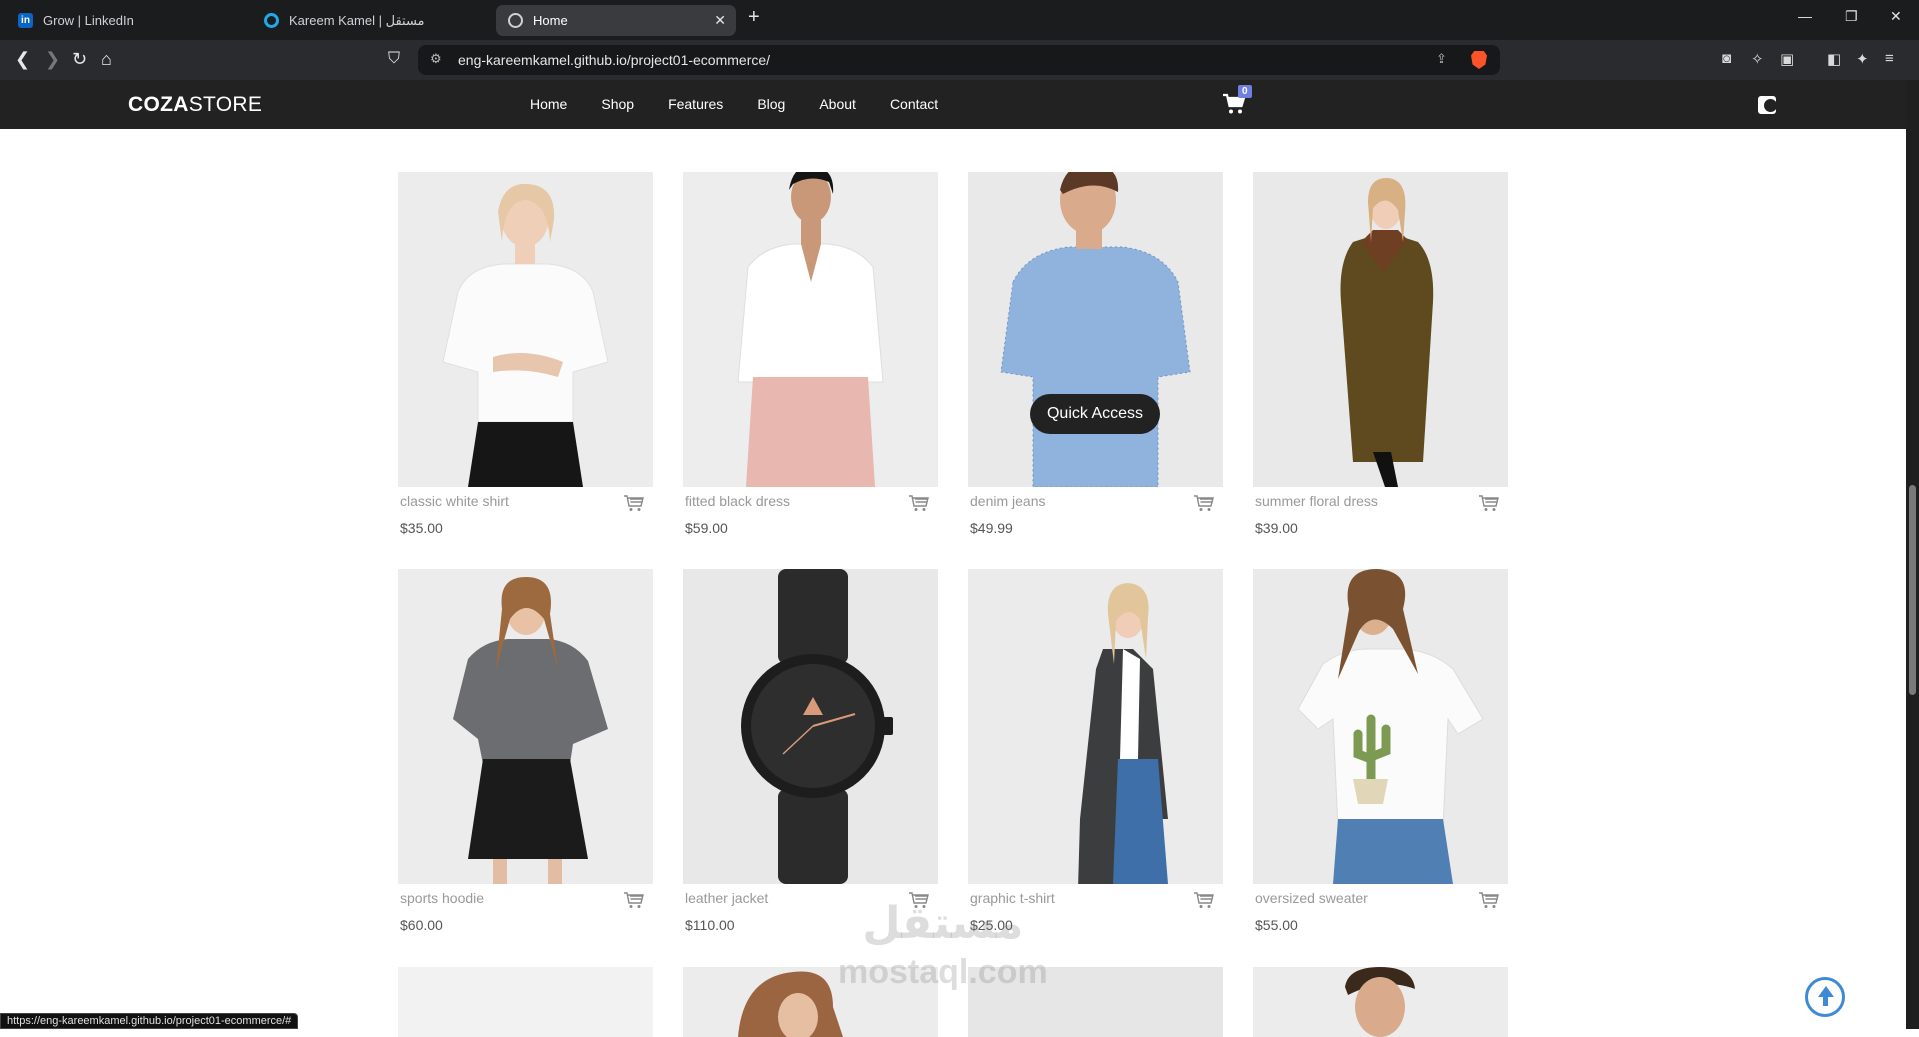 The image size is (1919, 1037). I want to click on product-card: oversized sweater $55.00, so click(1380, 751).